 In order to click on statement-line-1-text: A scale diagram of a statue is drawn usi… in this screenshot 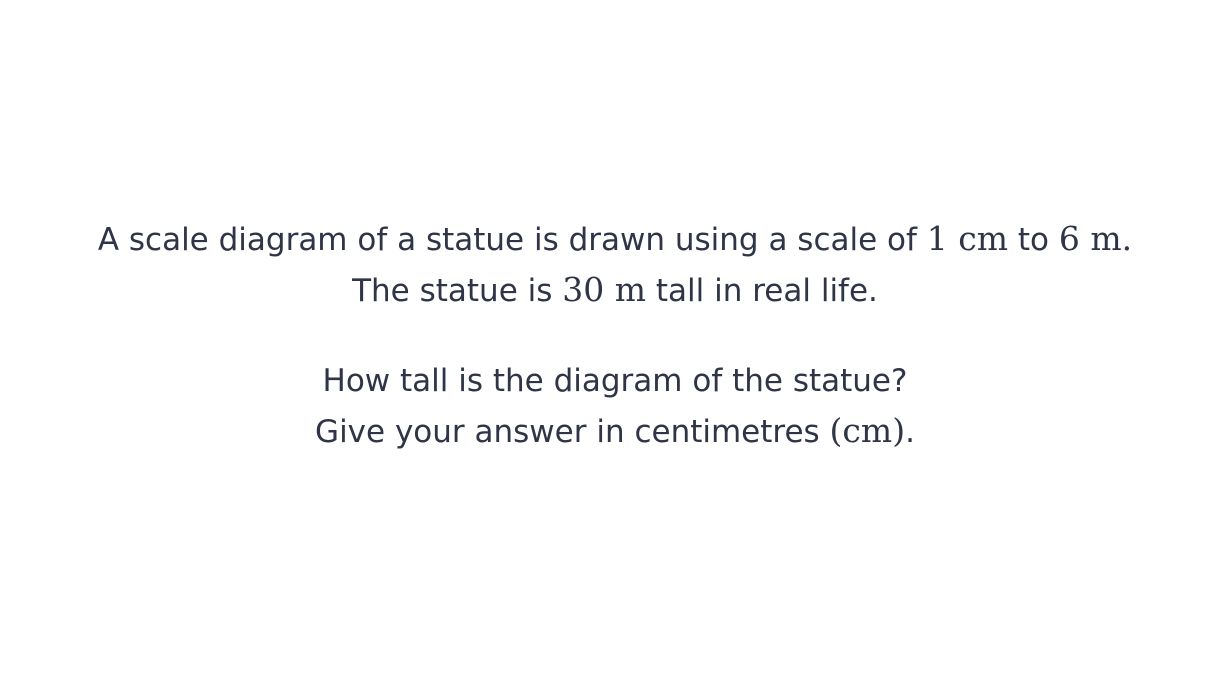, I will do `click(512, 240)`.